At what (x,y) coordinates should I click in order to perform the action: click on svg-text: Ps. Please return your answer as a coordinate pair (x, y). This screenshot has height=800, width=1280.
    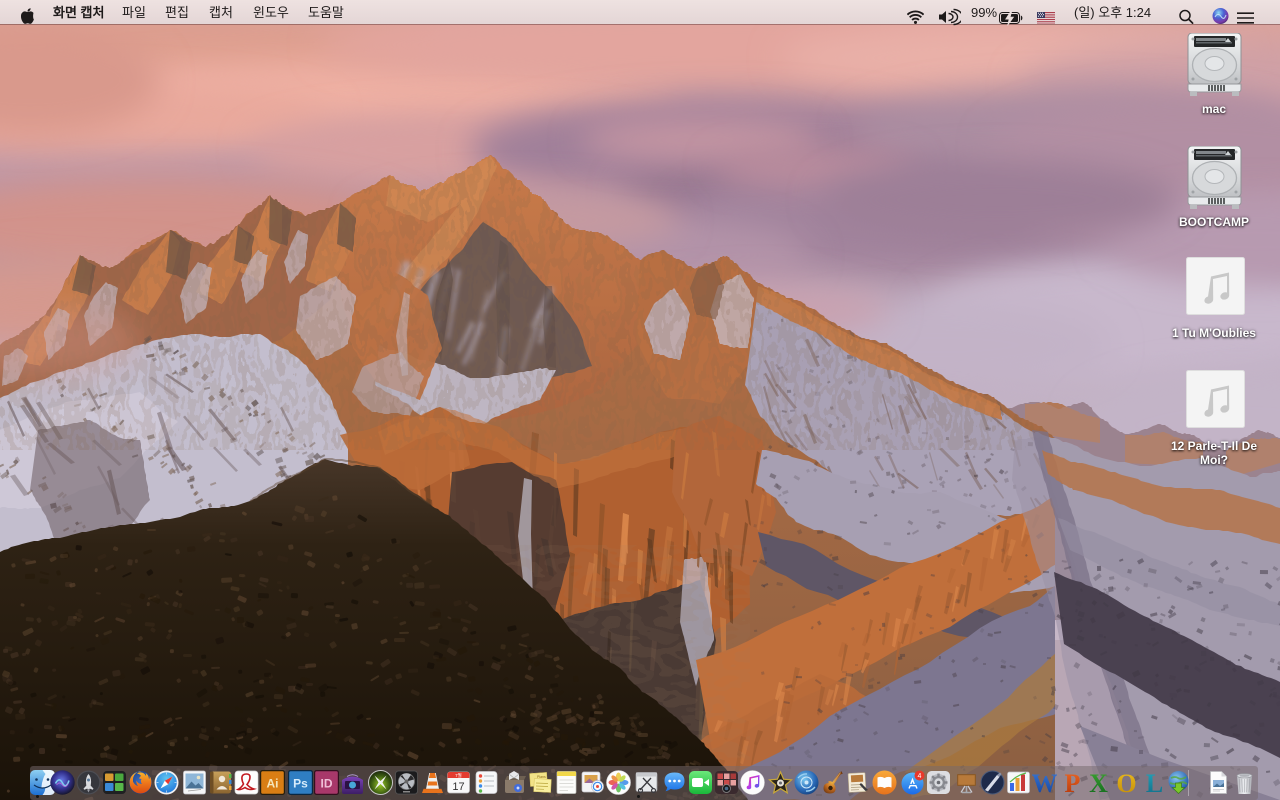
    Looking at the image, I should click on (300, 784).